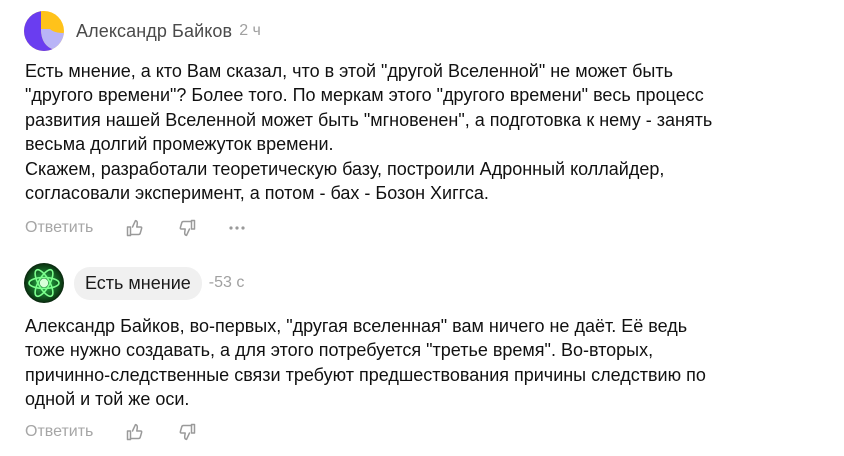 The height and width of the screenshot is (456, 844). What do you see at coordinates (226, 282) in the screenshot?
I see `timestamp: -53 с` at bounding box center [226, 282].